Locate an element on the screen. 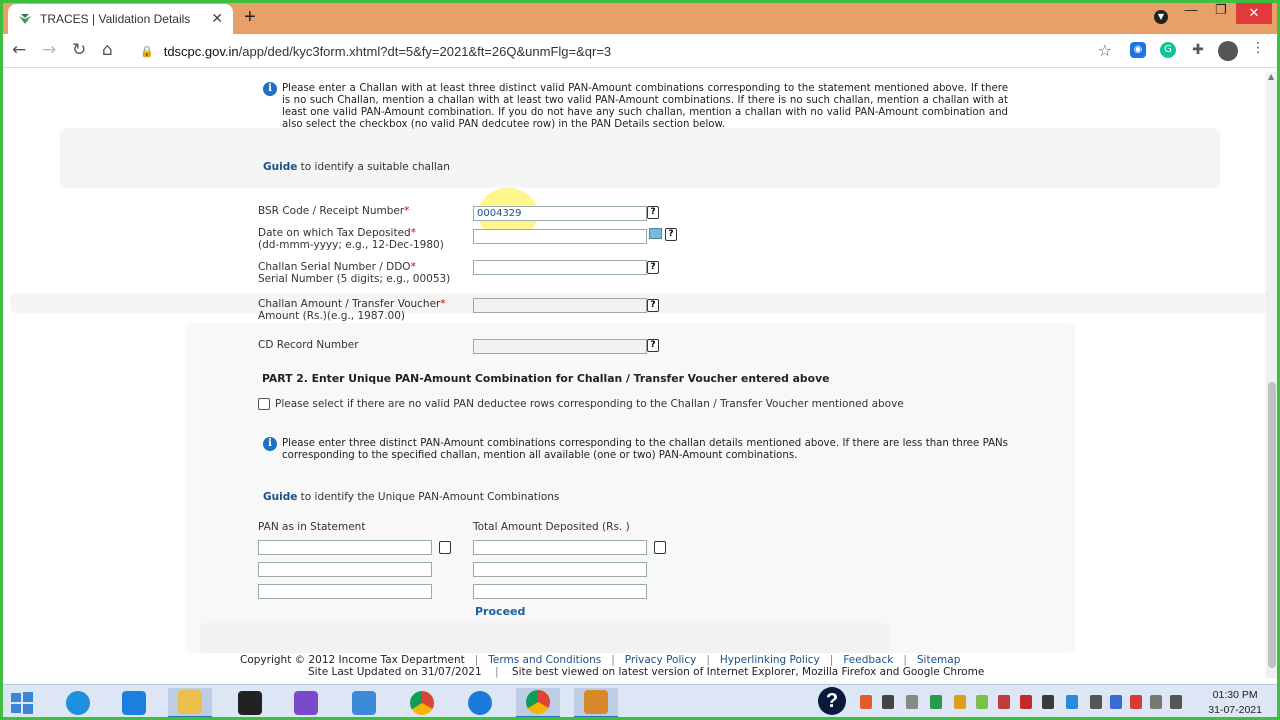 The image size is (1280, 720). challan-serial-input is located at coordinates (560, 267).